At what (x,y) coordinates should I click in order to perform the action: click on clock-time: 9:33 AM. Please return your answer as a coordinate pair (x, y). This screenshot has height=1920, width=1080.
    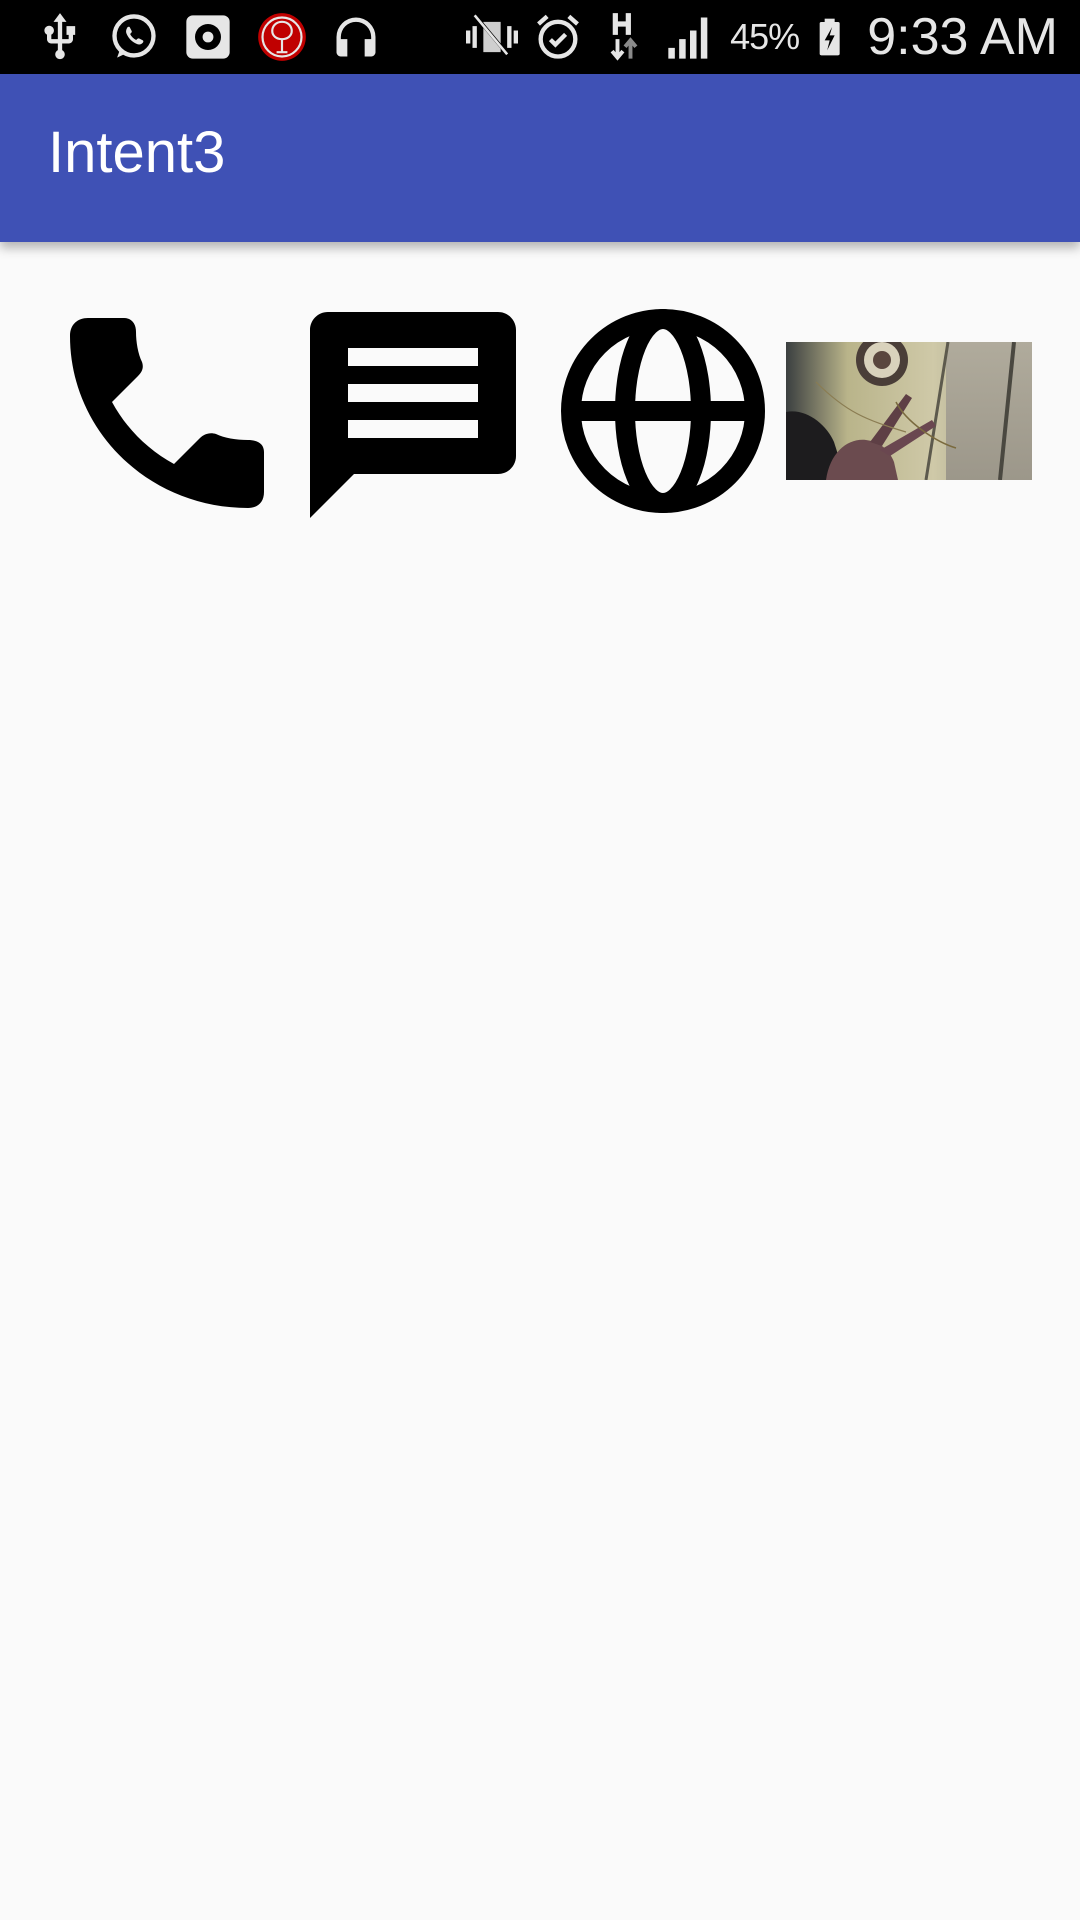
    Looking at the image, I should click on (962, 37).